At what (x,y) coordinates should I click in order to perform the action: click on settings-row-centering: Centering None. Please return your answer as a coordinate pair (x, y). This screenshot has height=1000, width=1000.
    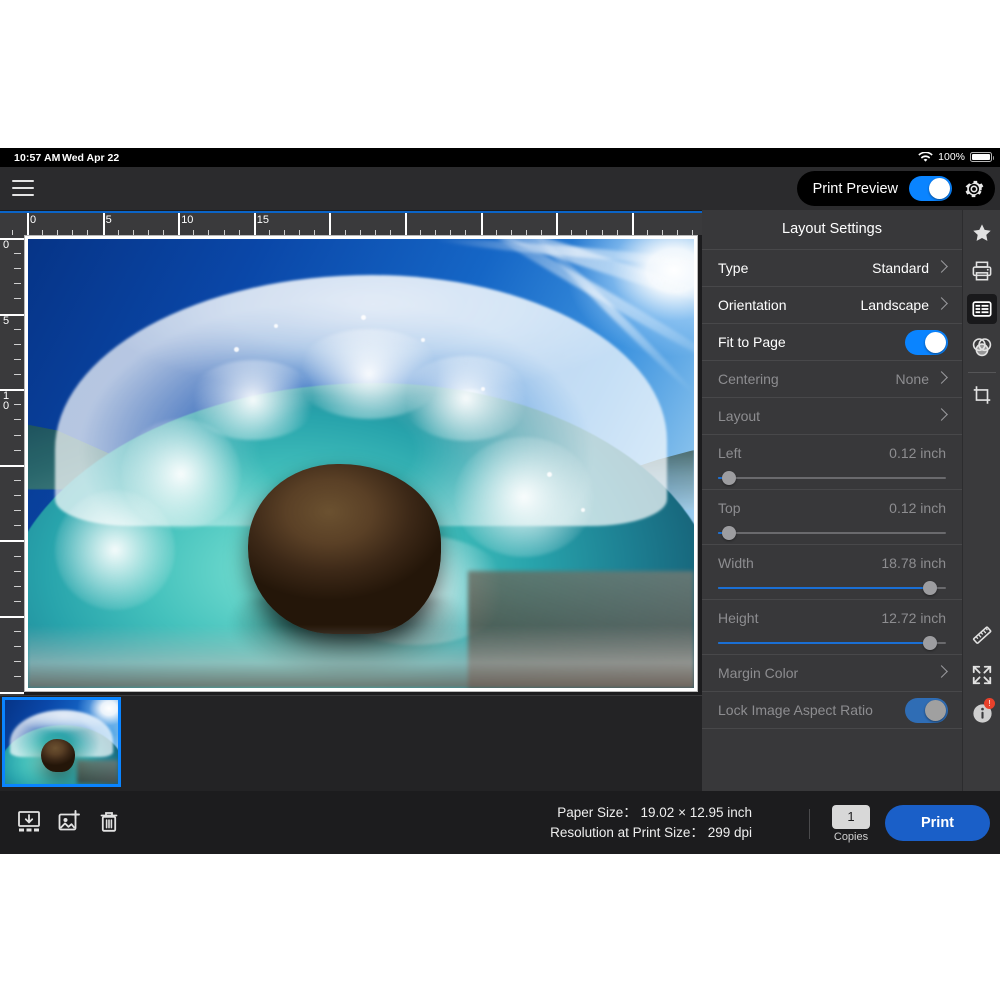
    Looking at the image, I should click on (832, 379).